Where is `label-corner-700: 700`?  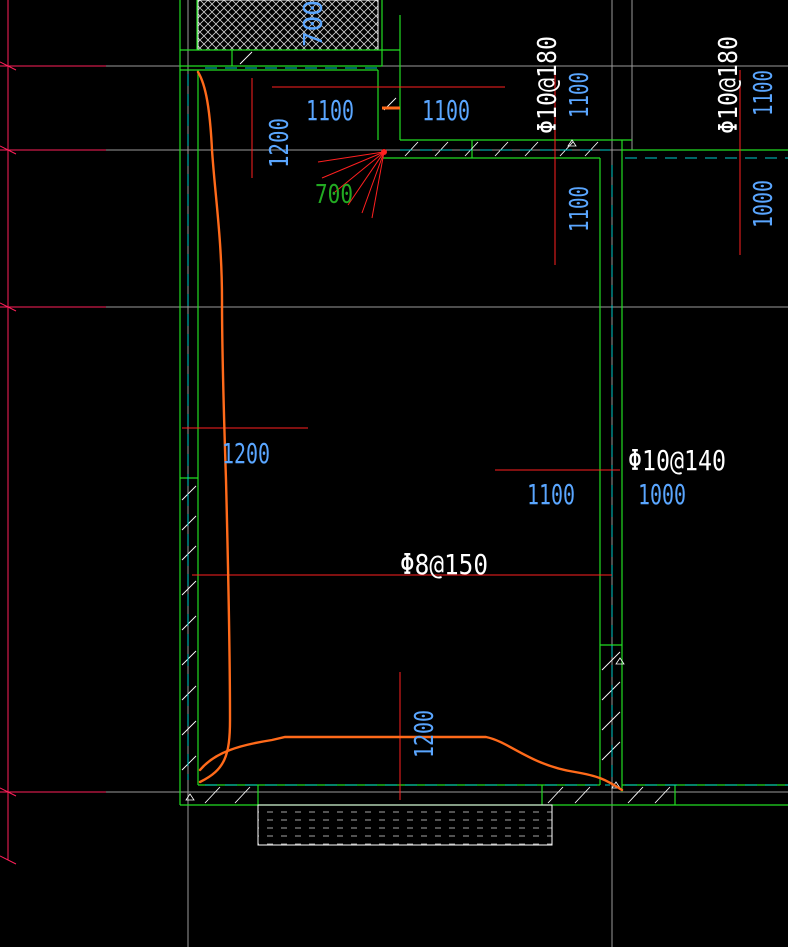 label-corner-700: 700 is located at coordinates (334, 195).